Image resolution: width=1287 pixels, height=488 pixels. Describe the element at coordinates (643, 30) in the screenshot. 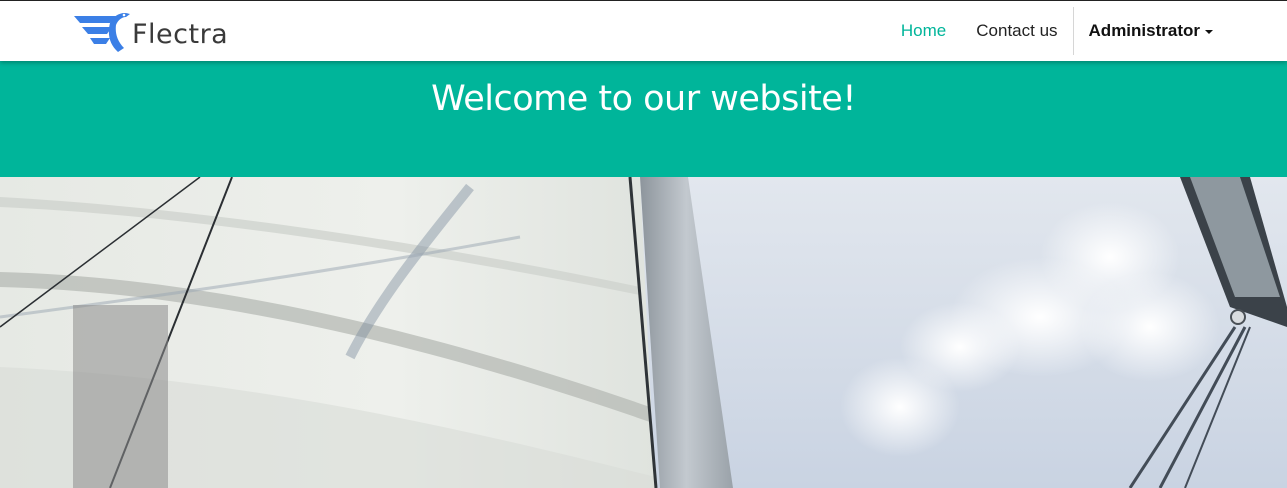

I see `top-navbar: Flectra Home Contact us Administrator` at that location.